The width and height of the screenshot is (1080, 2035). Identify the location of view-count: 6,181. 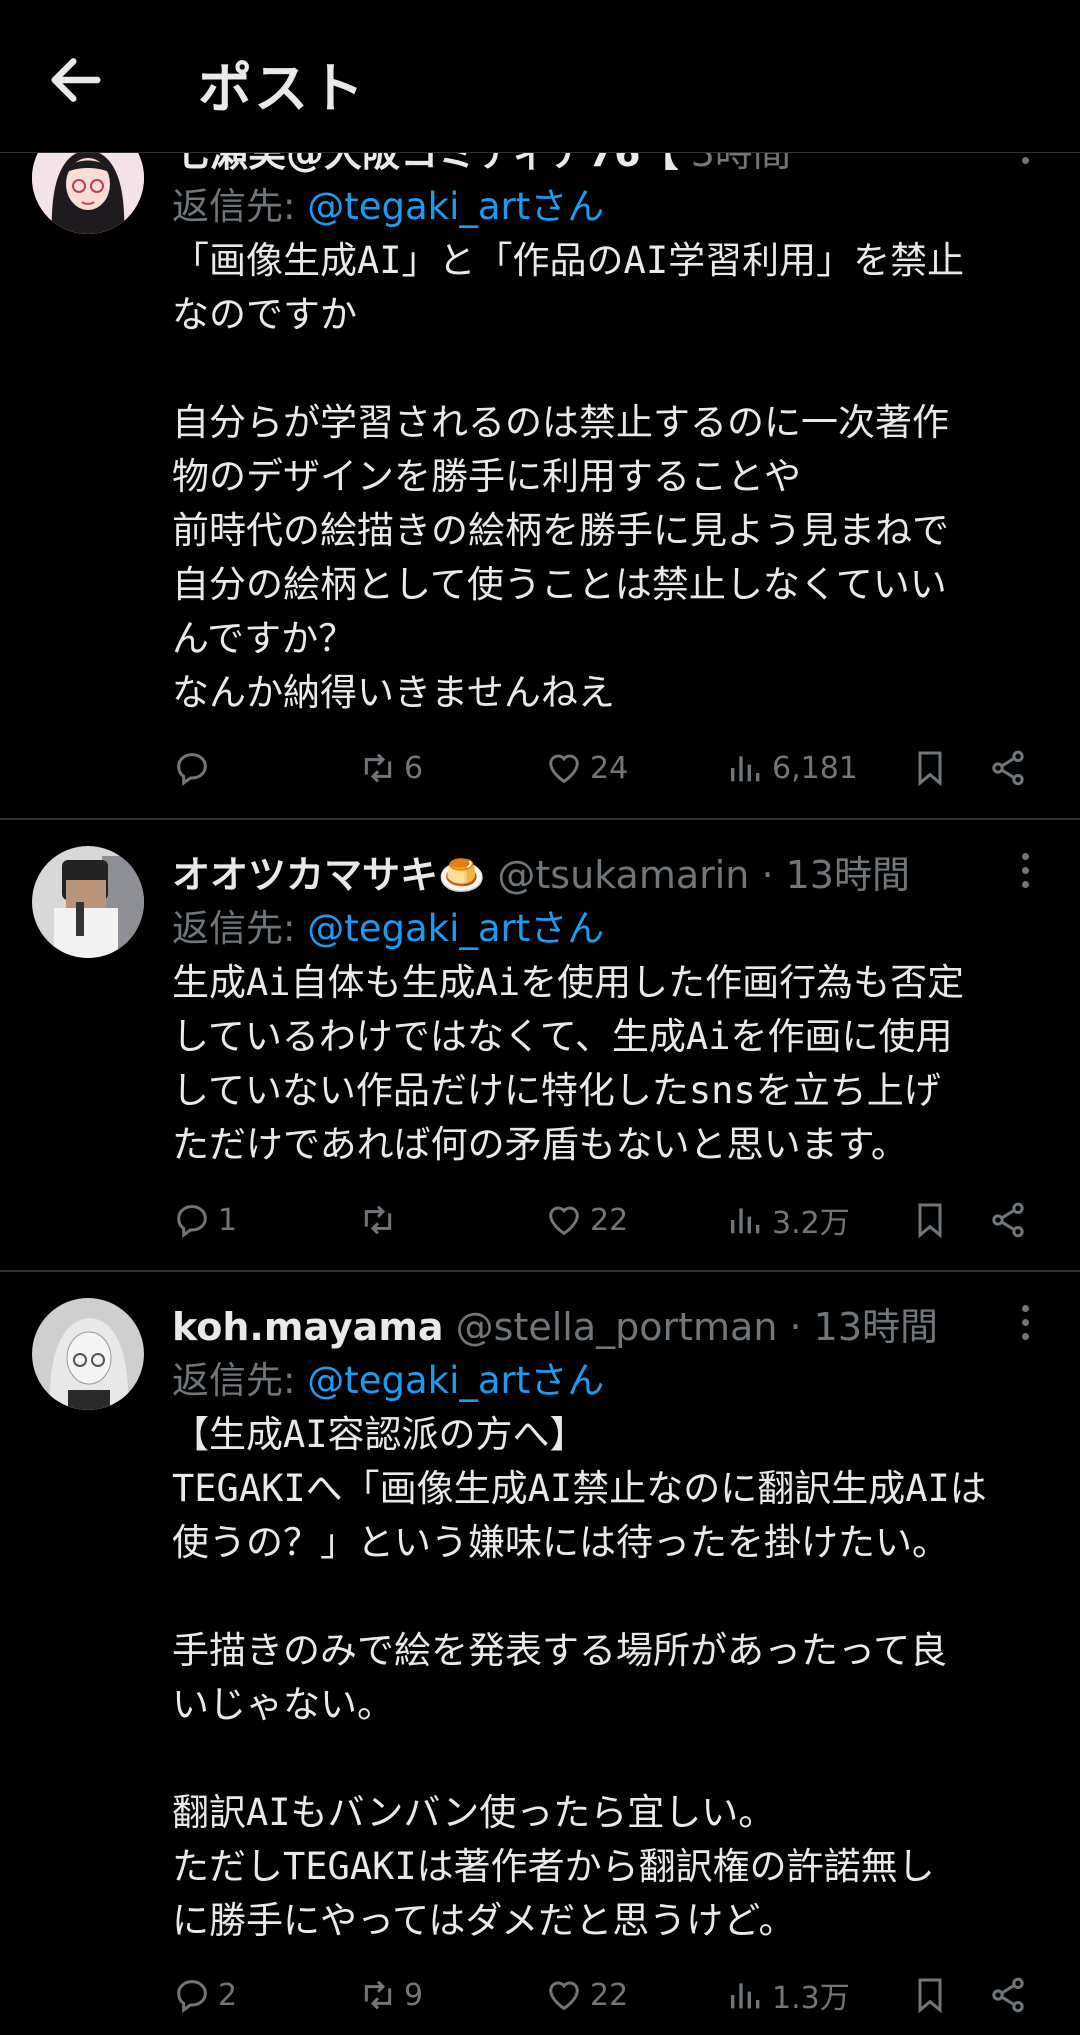
(815, 768).